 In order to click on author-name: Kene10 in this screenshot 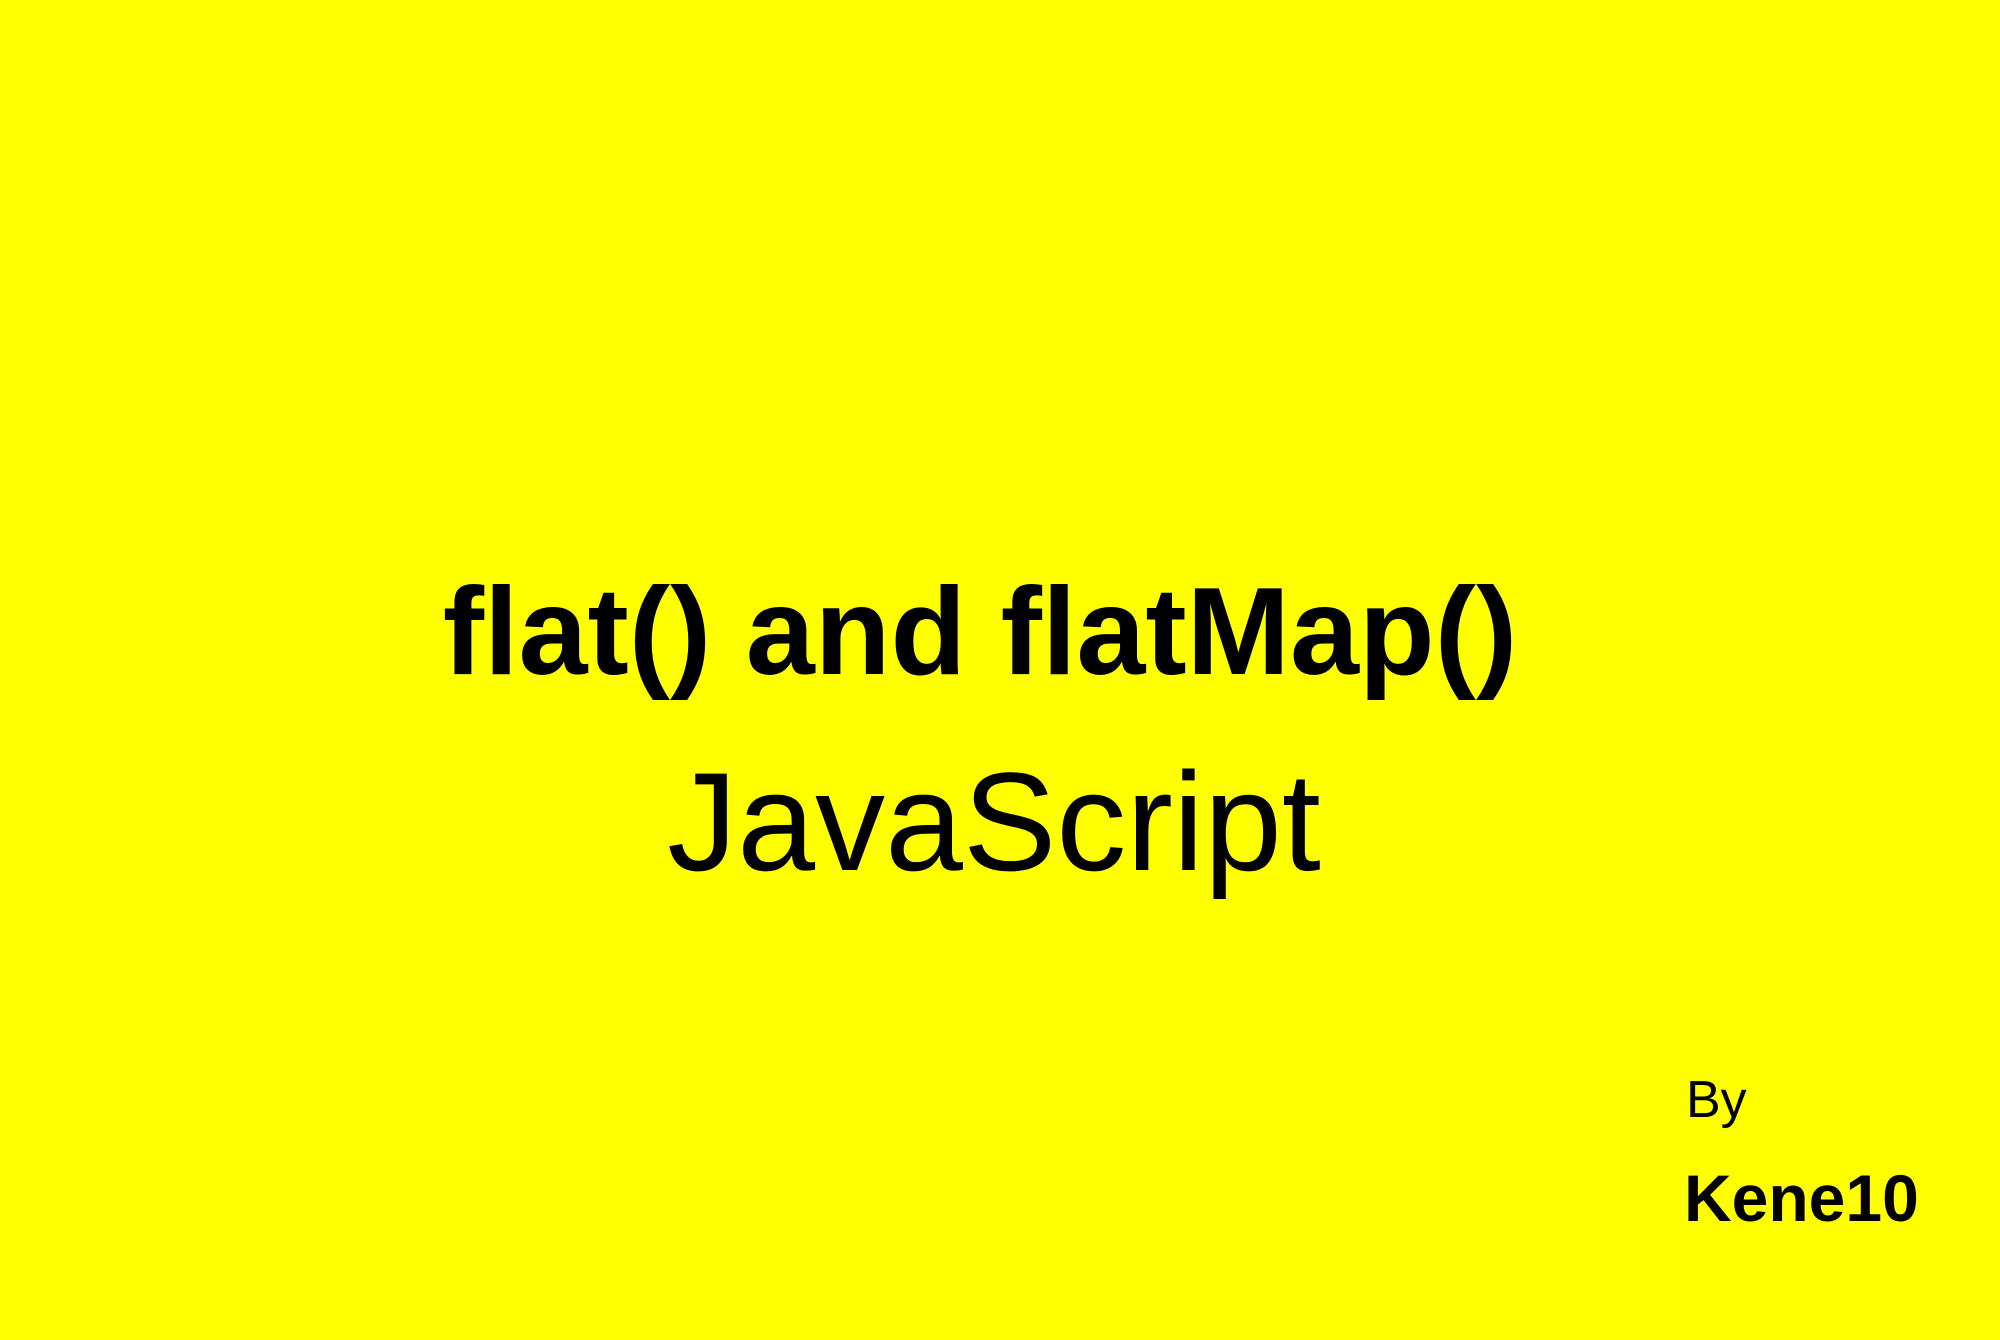, I will do `click(1801, 1198)`.